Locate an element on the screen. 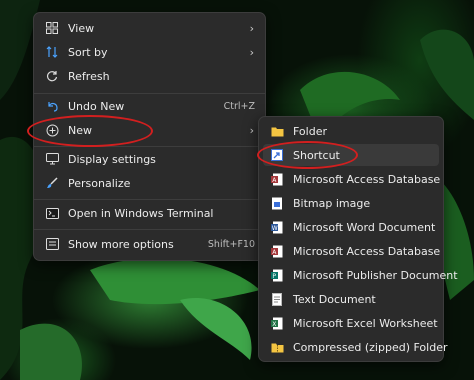 This screenshot has width=474, height=380. text-document-icon is located at coordinates (277, 299).